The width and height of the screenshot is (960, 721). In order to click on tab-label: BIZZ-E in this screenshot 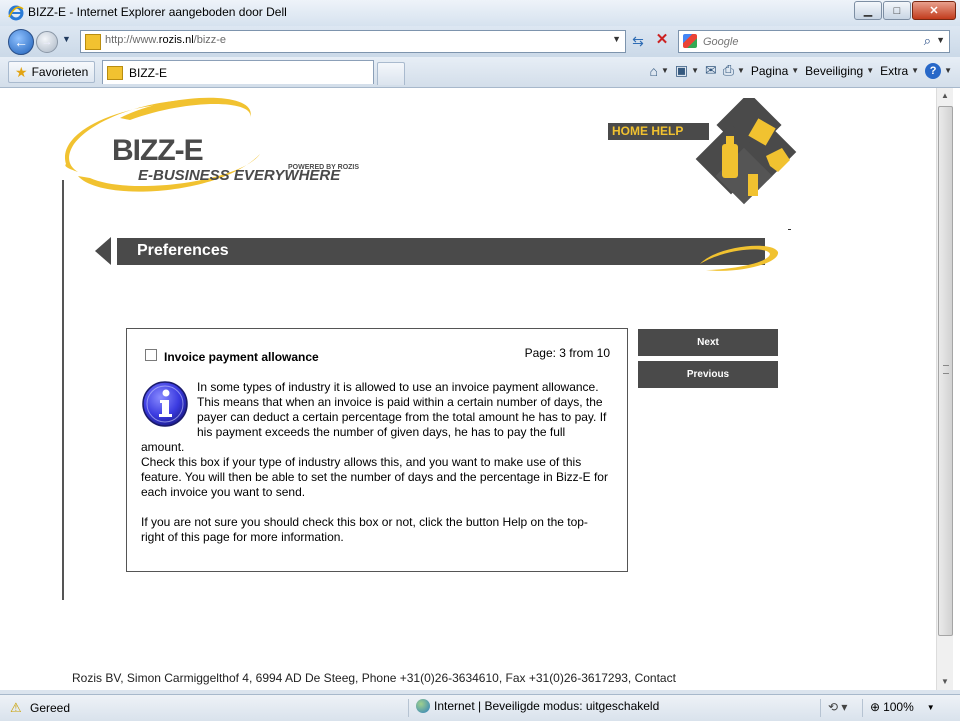, I will do `click(148, 72)`.